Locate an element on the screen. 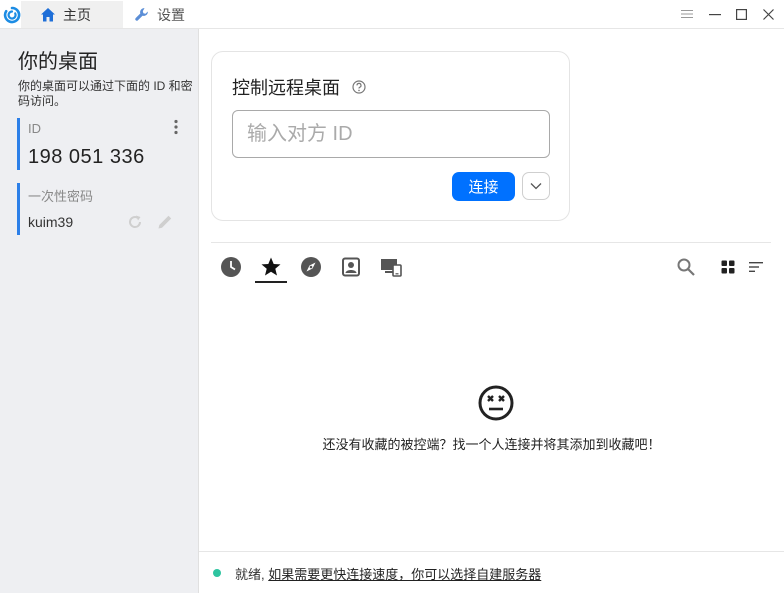 Image resolution: width=784 pixels, height=593 pixels. your-desktop-title: 你的桌面 is located at coordinates (58, 62).